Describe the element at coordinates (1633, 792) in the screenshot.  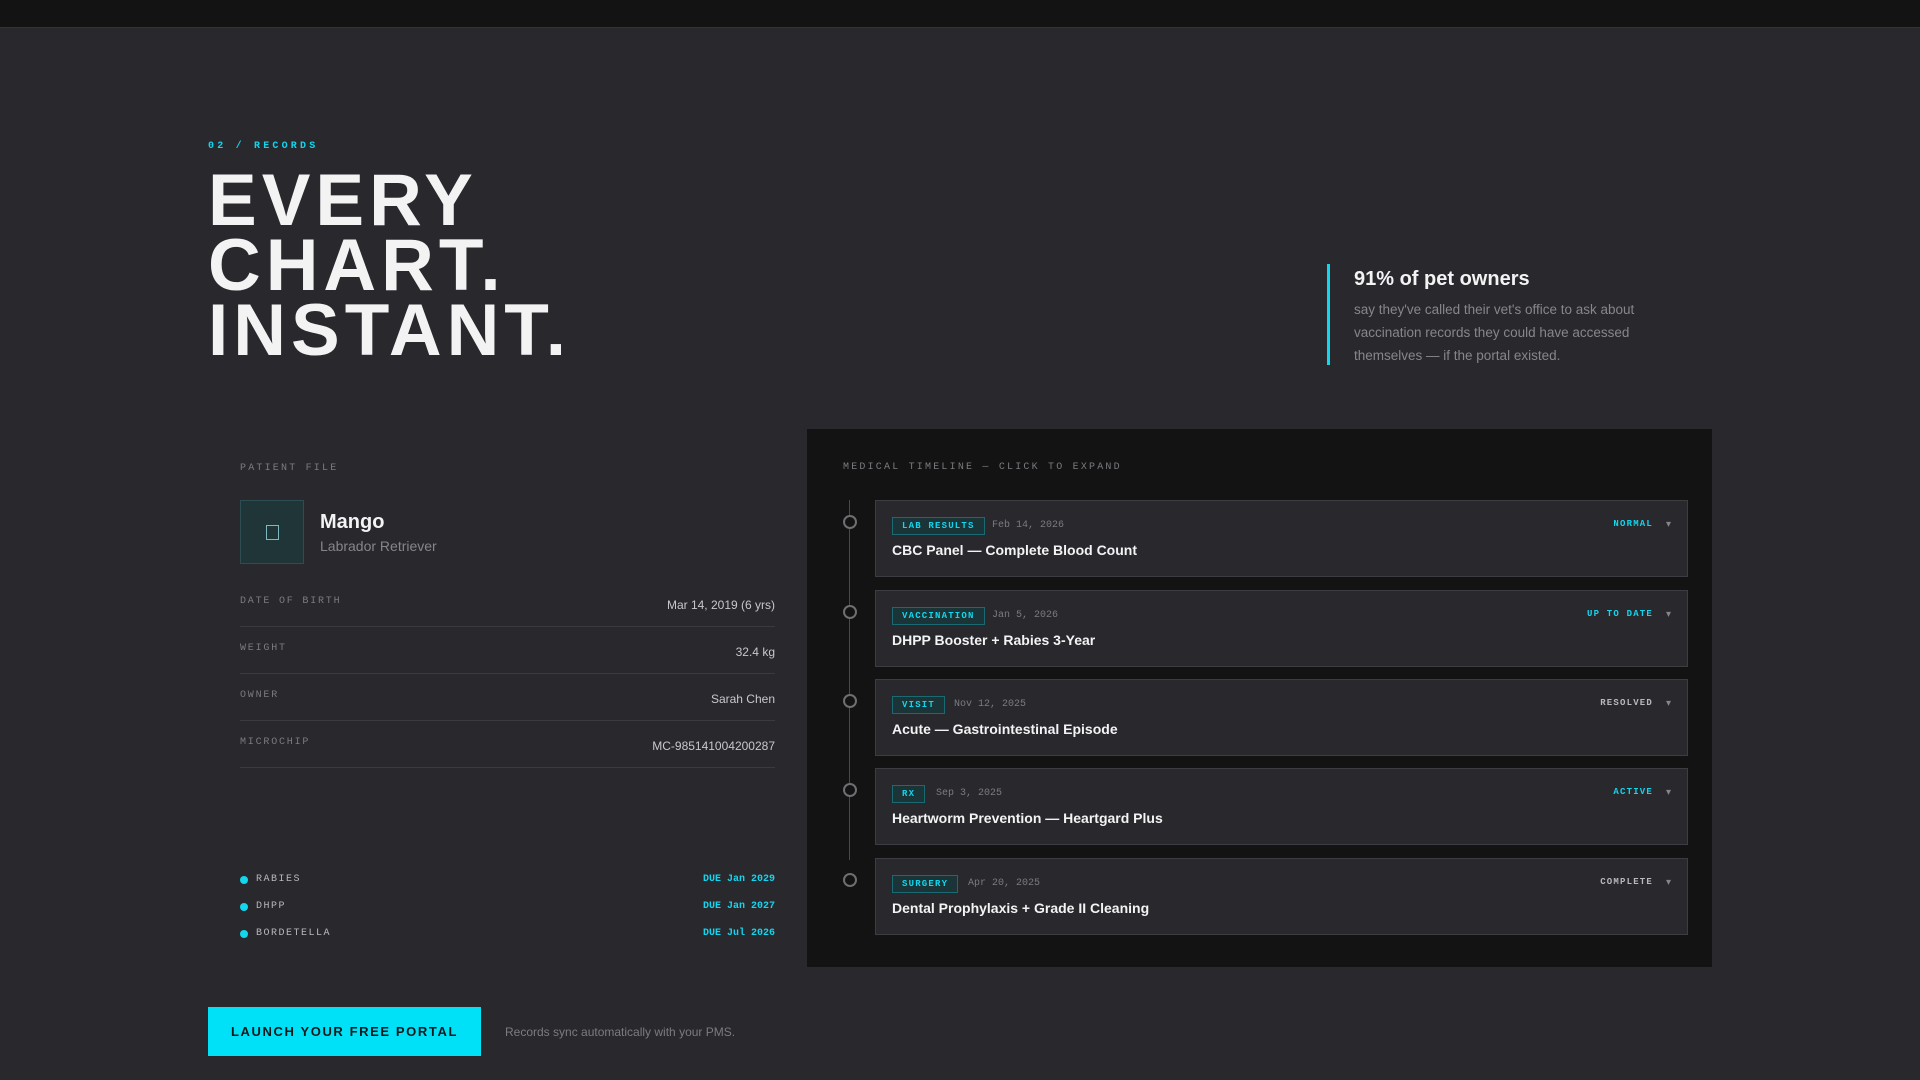
I see `record-status: ACTIVE` at that location.